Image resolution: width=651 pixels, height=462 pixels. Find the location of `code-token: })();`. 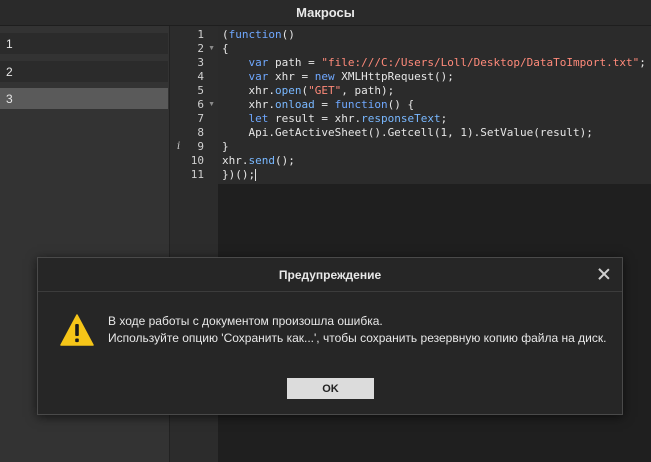

code-token: })(); is located at coordinates (239, 174).